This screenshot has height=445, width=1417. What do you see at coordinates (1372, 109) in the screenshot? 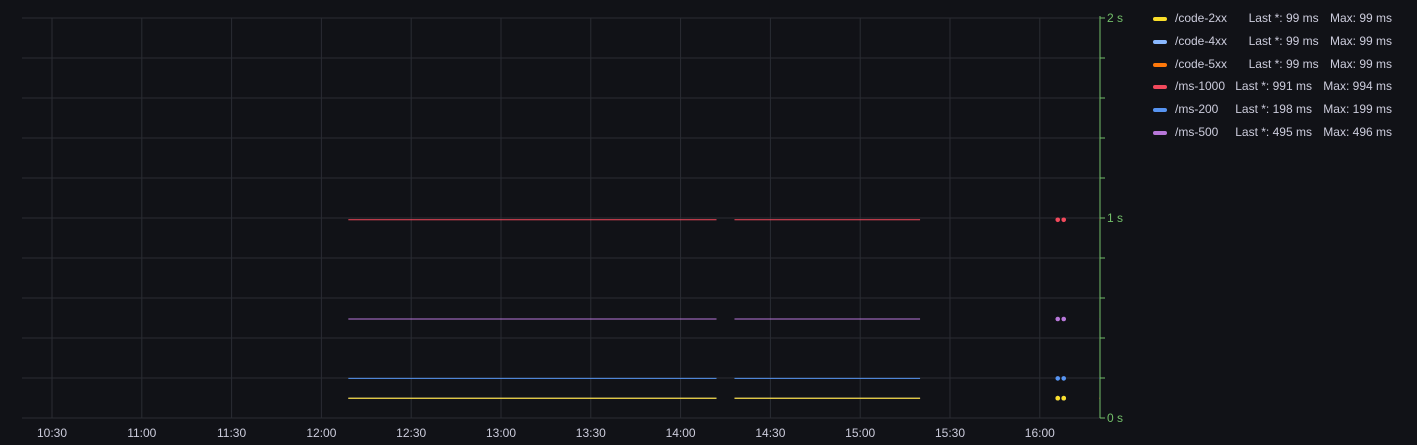
I see `legend-max-value: 199 ms` at bounding box center [1372, 109].